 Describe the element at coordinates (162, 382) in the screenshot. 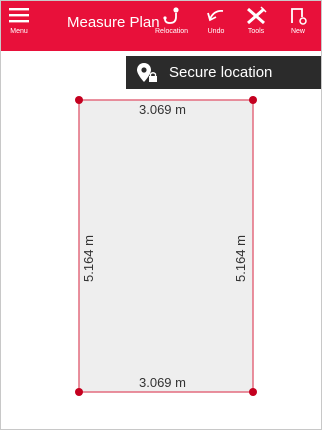

I see `bottom-wall-length: 3.069 m` at that location.